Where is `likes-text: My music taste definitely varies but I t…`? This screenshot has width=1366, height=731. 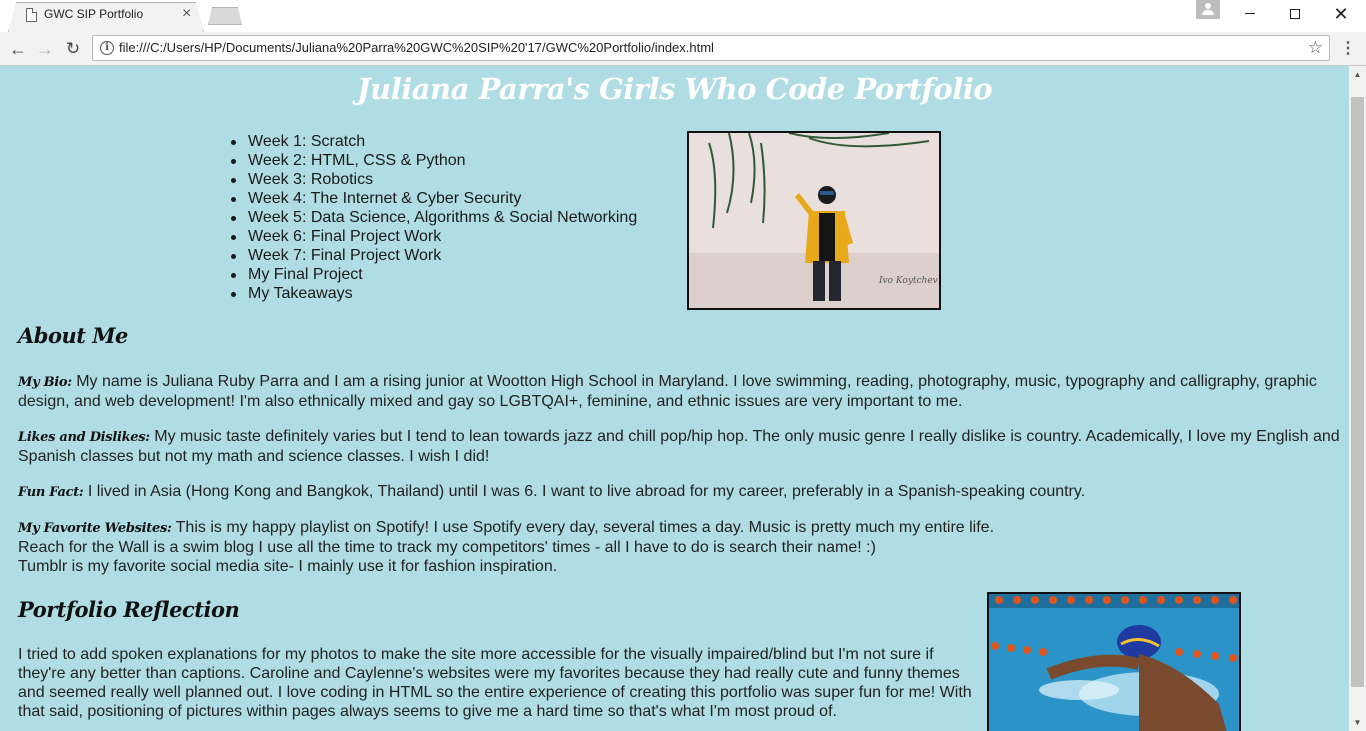 likes-text: My music taste definitely varies but I t… is located at coordinates (679, 446).